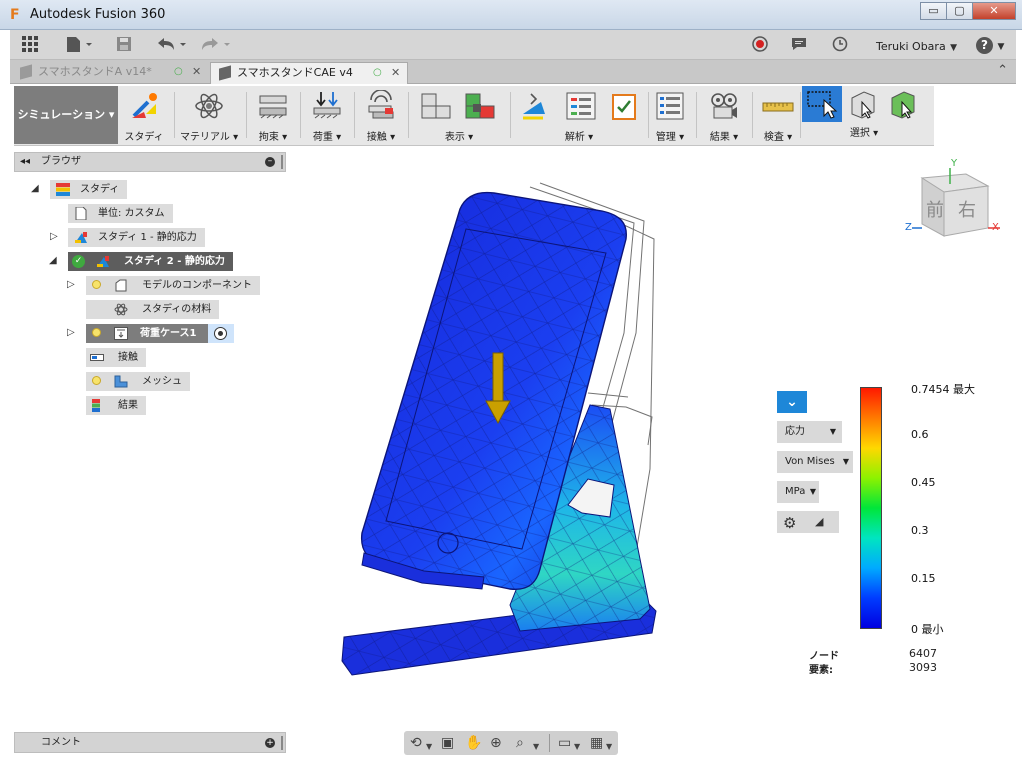 This screenshot has height=767, width=1022. I want to click on ribbon-solve: 解析 ▾, so click(579, 116).